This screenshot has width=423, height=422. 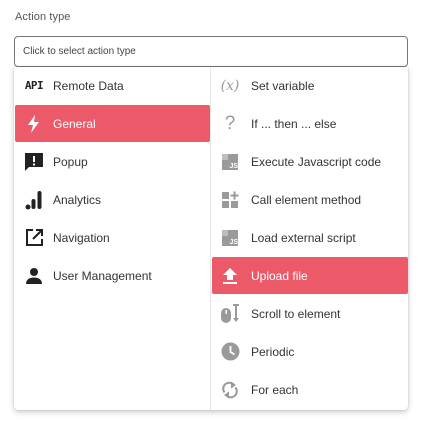 What do you see at coordinates (34, 124) in the screenshot?
I see `lightning-icon` at bounding box center [34, 124].